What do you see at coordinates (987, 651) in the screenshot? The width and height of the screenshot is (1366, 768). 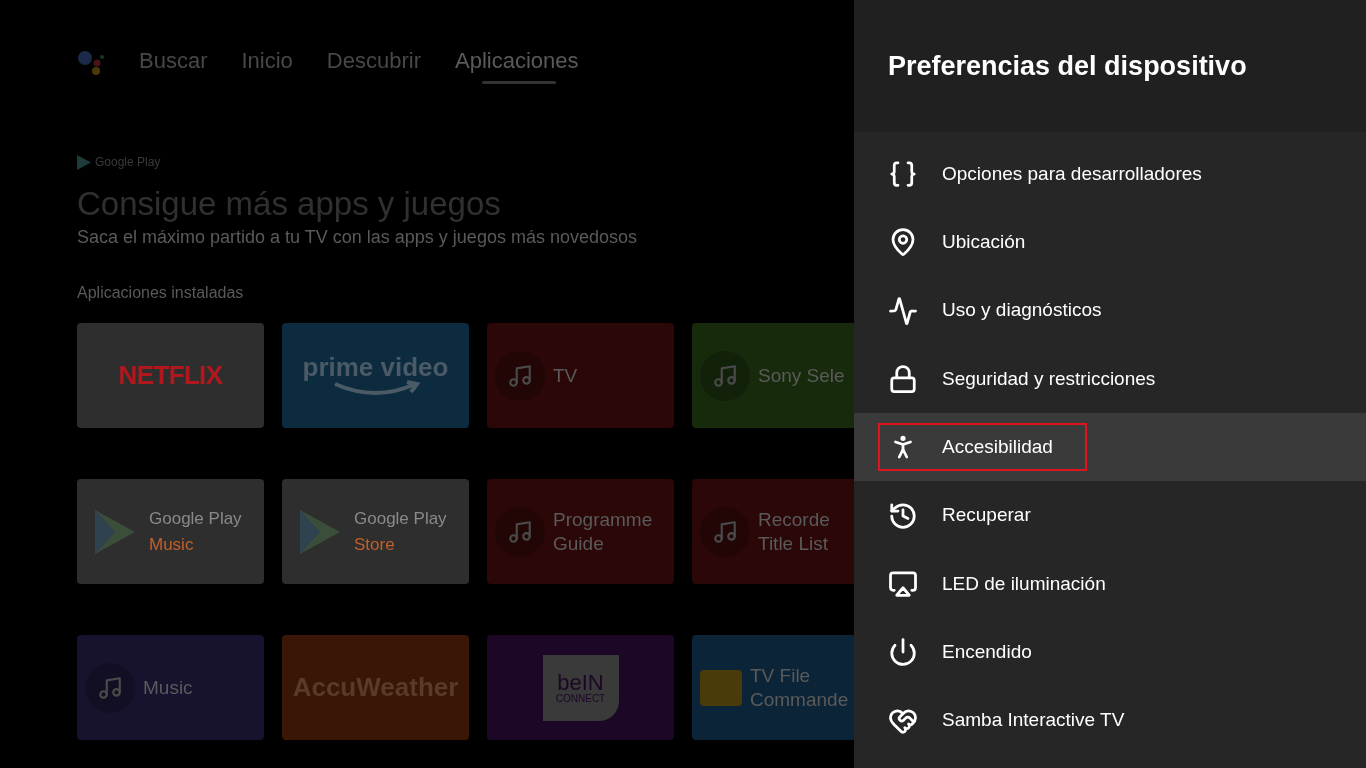 I see `menu-label: Encendido` at bounding box center [987, 651].